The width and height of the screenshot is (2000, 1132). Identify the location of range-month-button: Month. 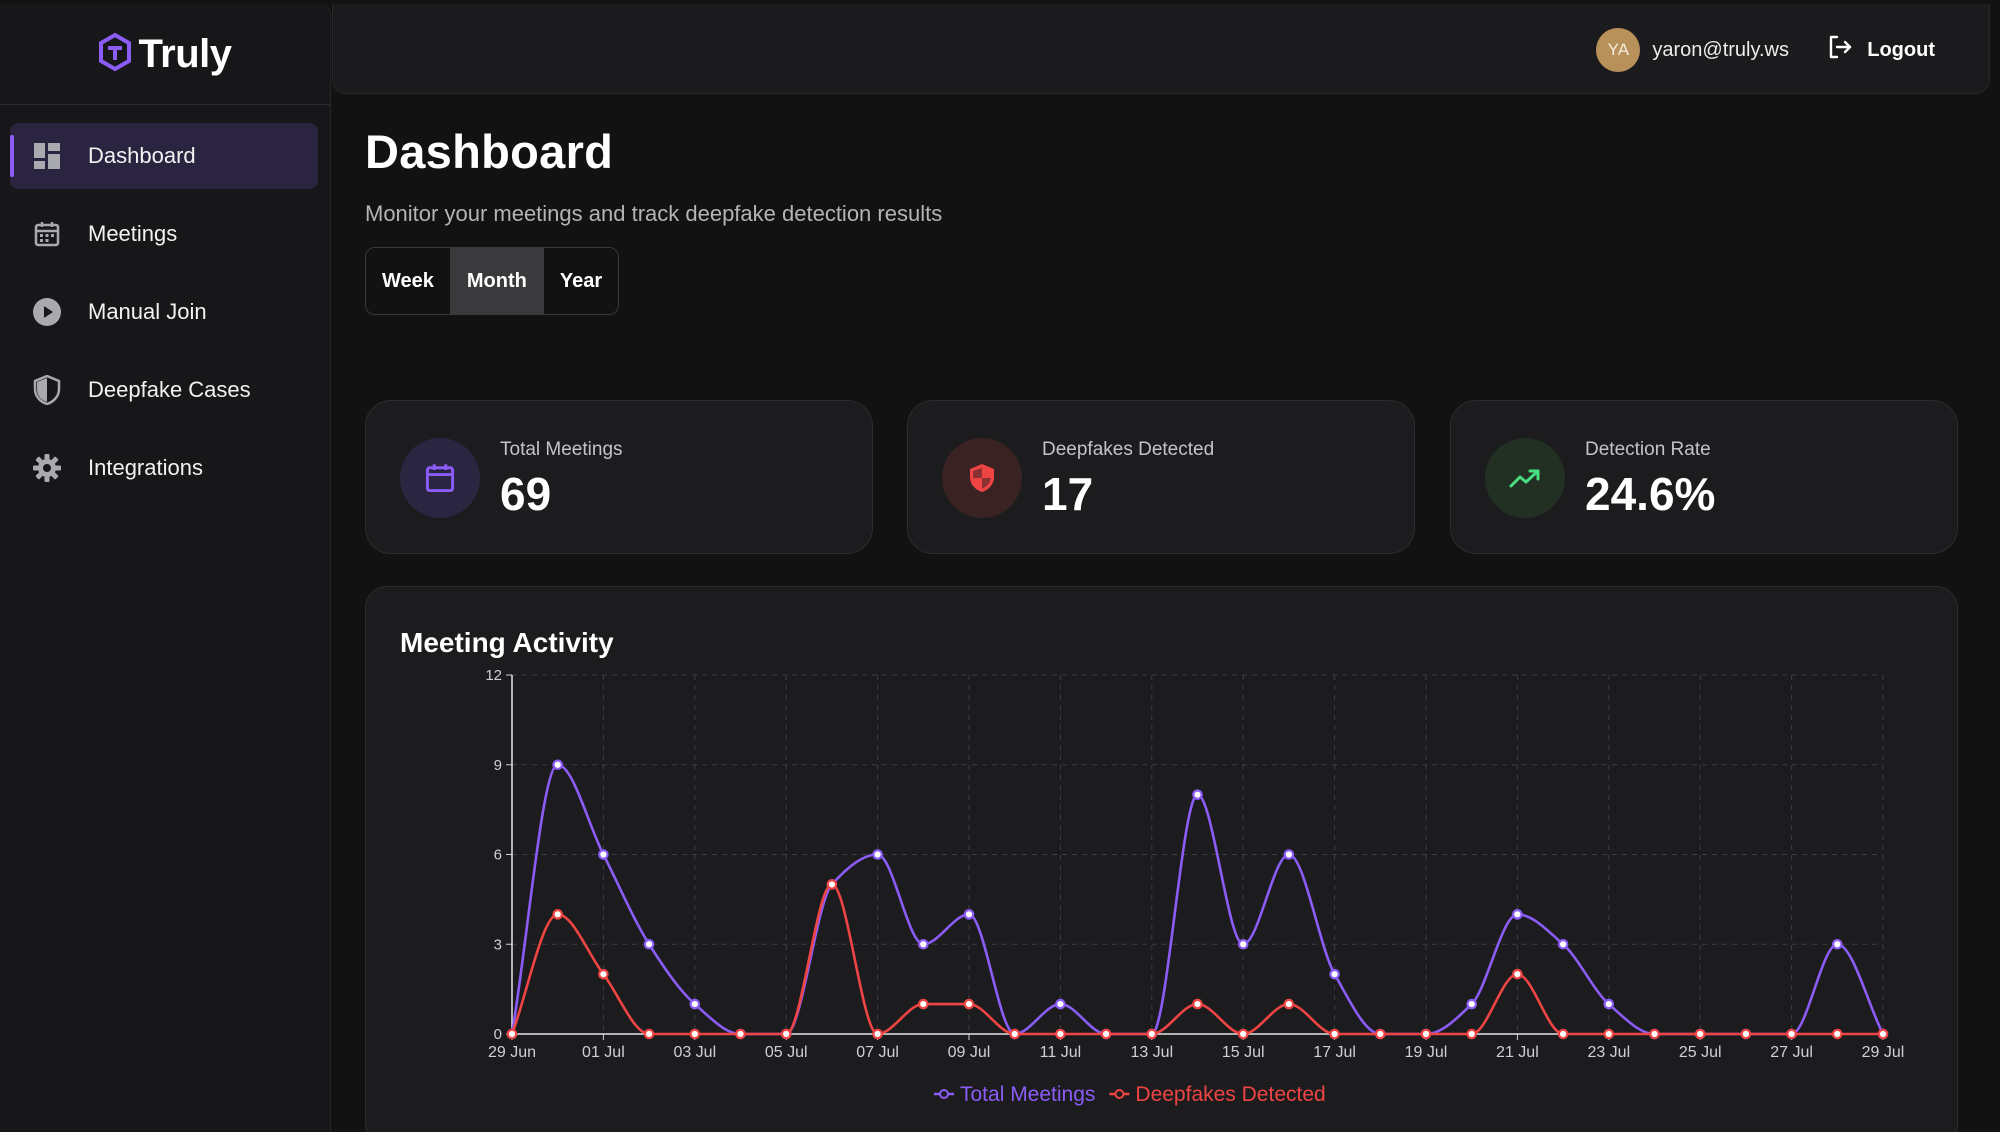
(497, 281).